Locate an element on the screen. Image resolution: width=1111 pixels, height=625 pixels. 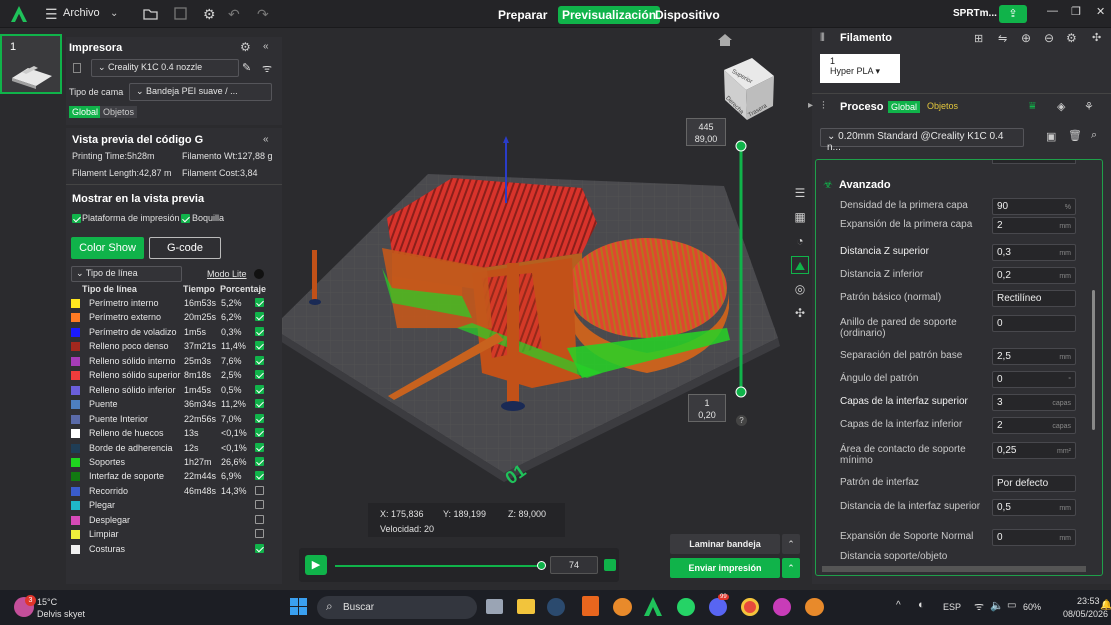
build-plate-checkbox is located at coordinates (76, 218).